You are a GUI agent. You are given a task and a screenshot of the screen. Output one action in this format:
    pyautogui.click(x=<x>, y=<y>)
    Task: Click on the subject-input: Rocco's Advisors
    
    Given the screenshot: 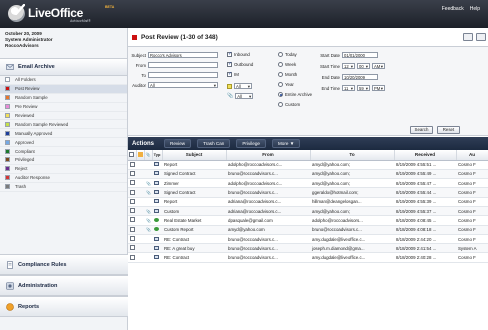 What is the action you would take?
    pyautogui.click(x=183, y=55)
    